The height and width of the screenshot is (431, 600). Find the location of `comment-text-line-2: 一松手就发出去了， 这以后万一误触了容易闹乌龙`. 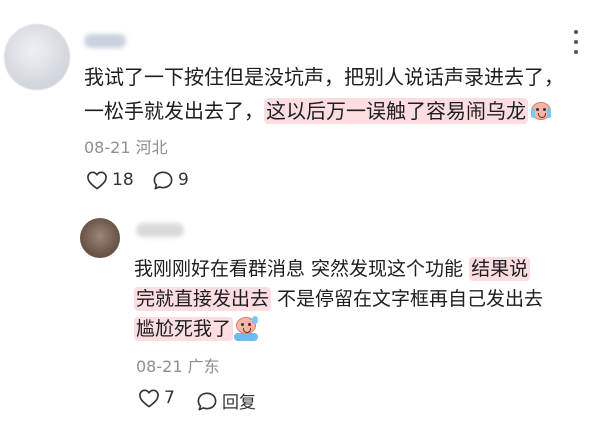

comment-text-line-2: 一松手就发出去了， 这以后万一误触了容易闹乌龙 is located at coordinates (318, 111).